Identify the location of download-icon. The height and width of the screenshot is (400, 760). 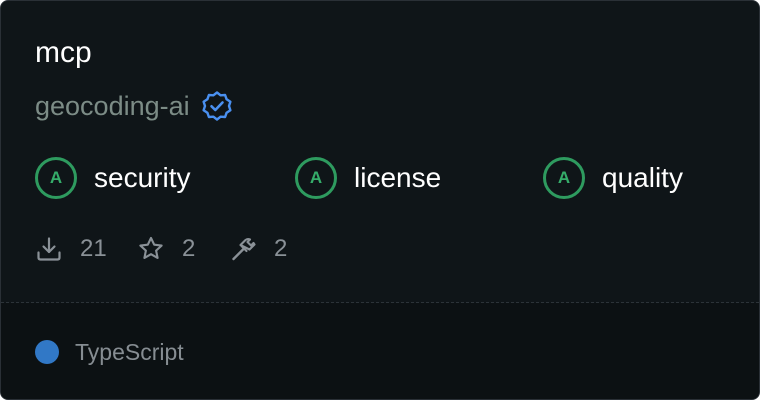
(49, 249).